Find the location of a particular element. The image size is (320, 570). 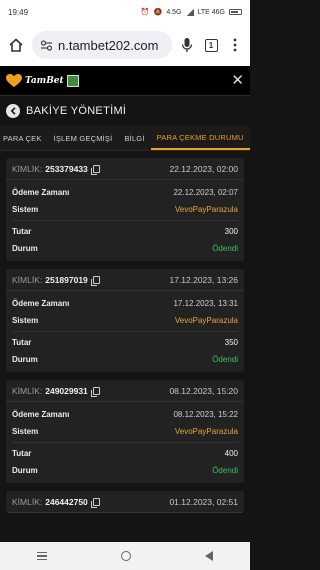

browser-menu-button is located at coordinates (235, 45).